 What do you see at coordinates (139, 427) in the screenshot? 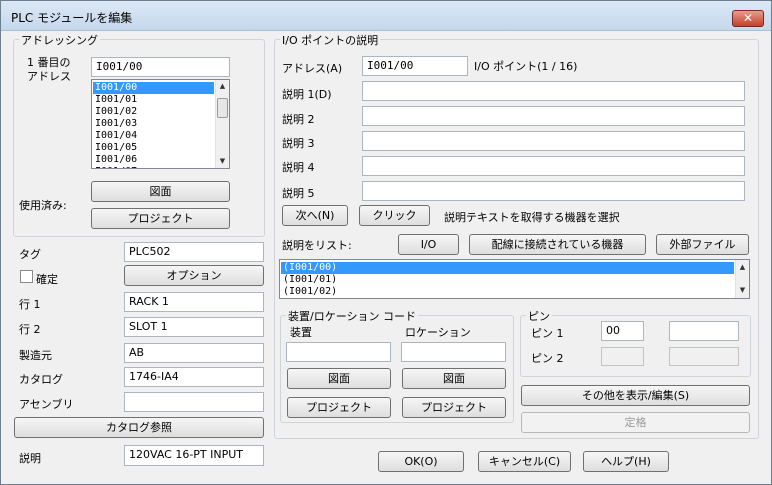
I see `catalog-lookup-button: カタログ参照` at bounding box center [139, 427].